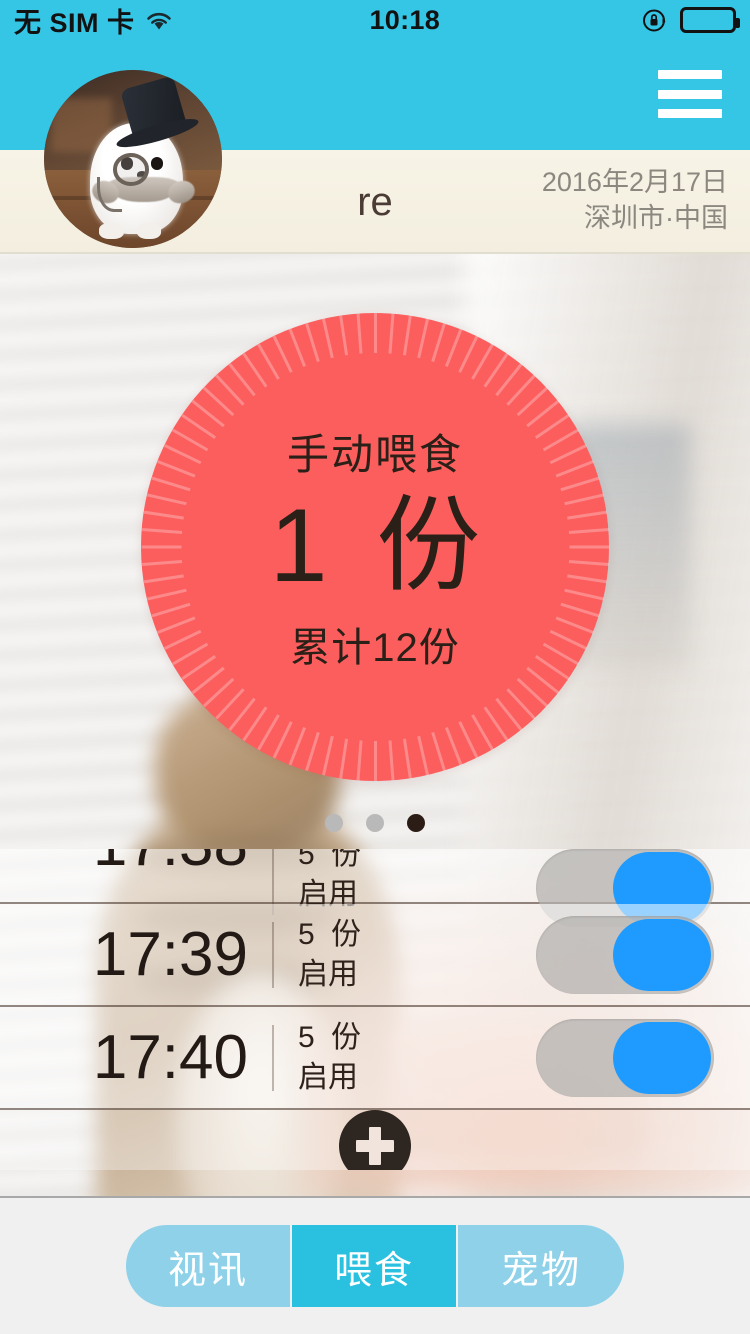 The height and width of the screenshot is (1334, 750). What do you see at coordinates (380, 546) in the screenshot?
I see `dial-amount: 1 份` at bounding box center [380, 546].